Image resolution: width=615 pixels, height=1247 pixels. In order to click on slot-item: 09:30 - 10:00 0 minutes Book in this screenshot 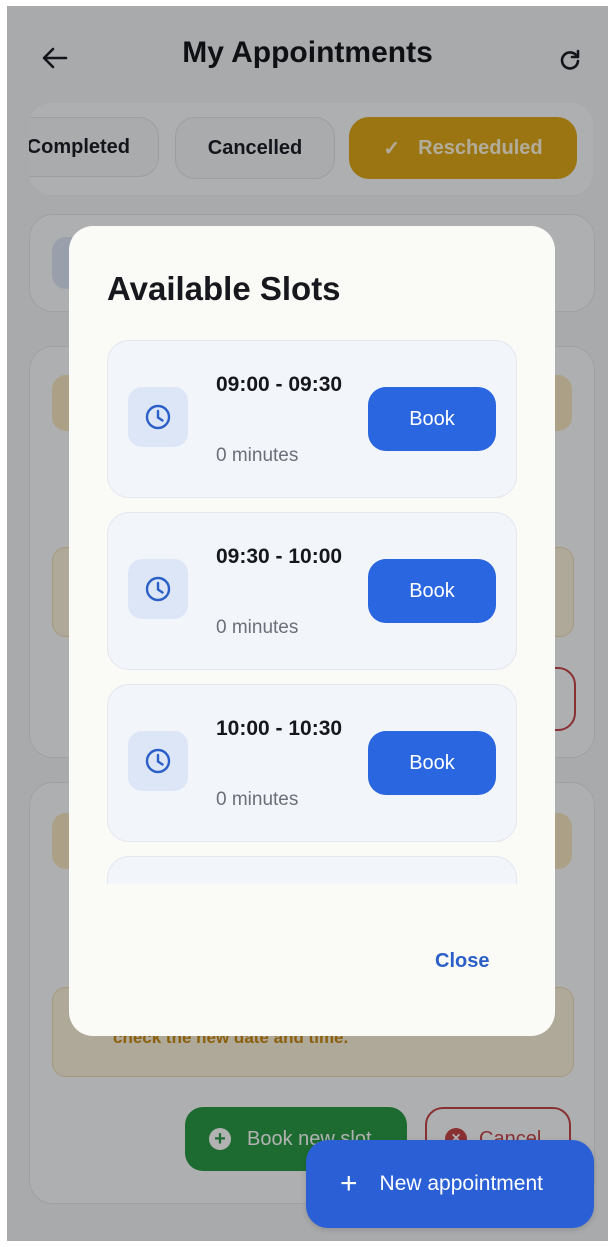, I will do `click(312, 591)`.